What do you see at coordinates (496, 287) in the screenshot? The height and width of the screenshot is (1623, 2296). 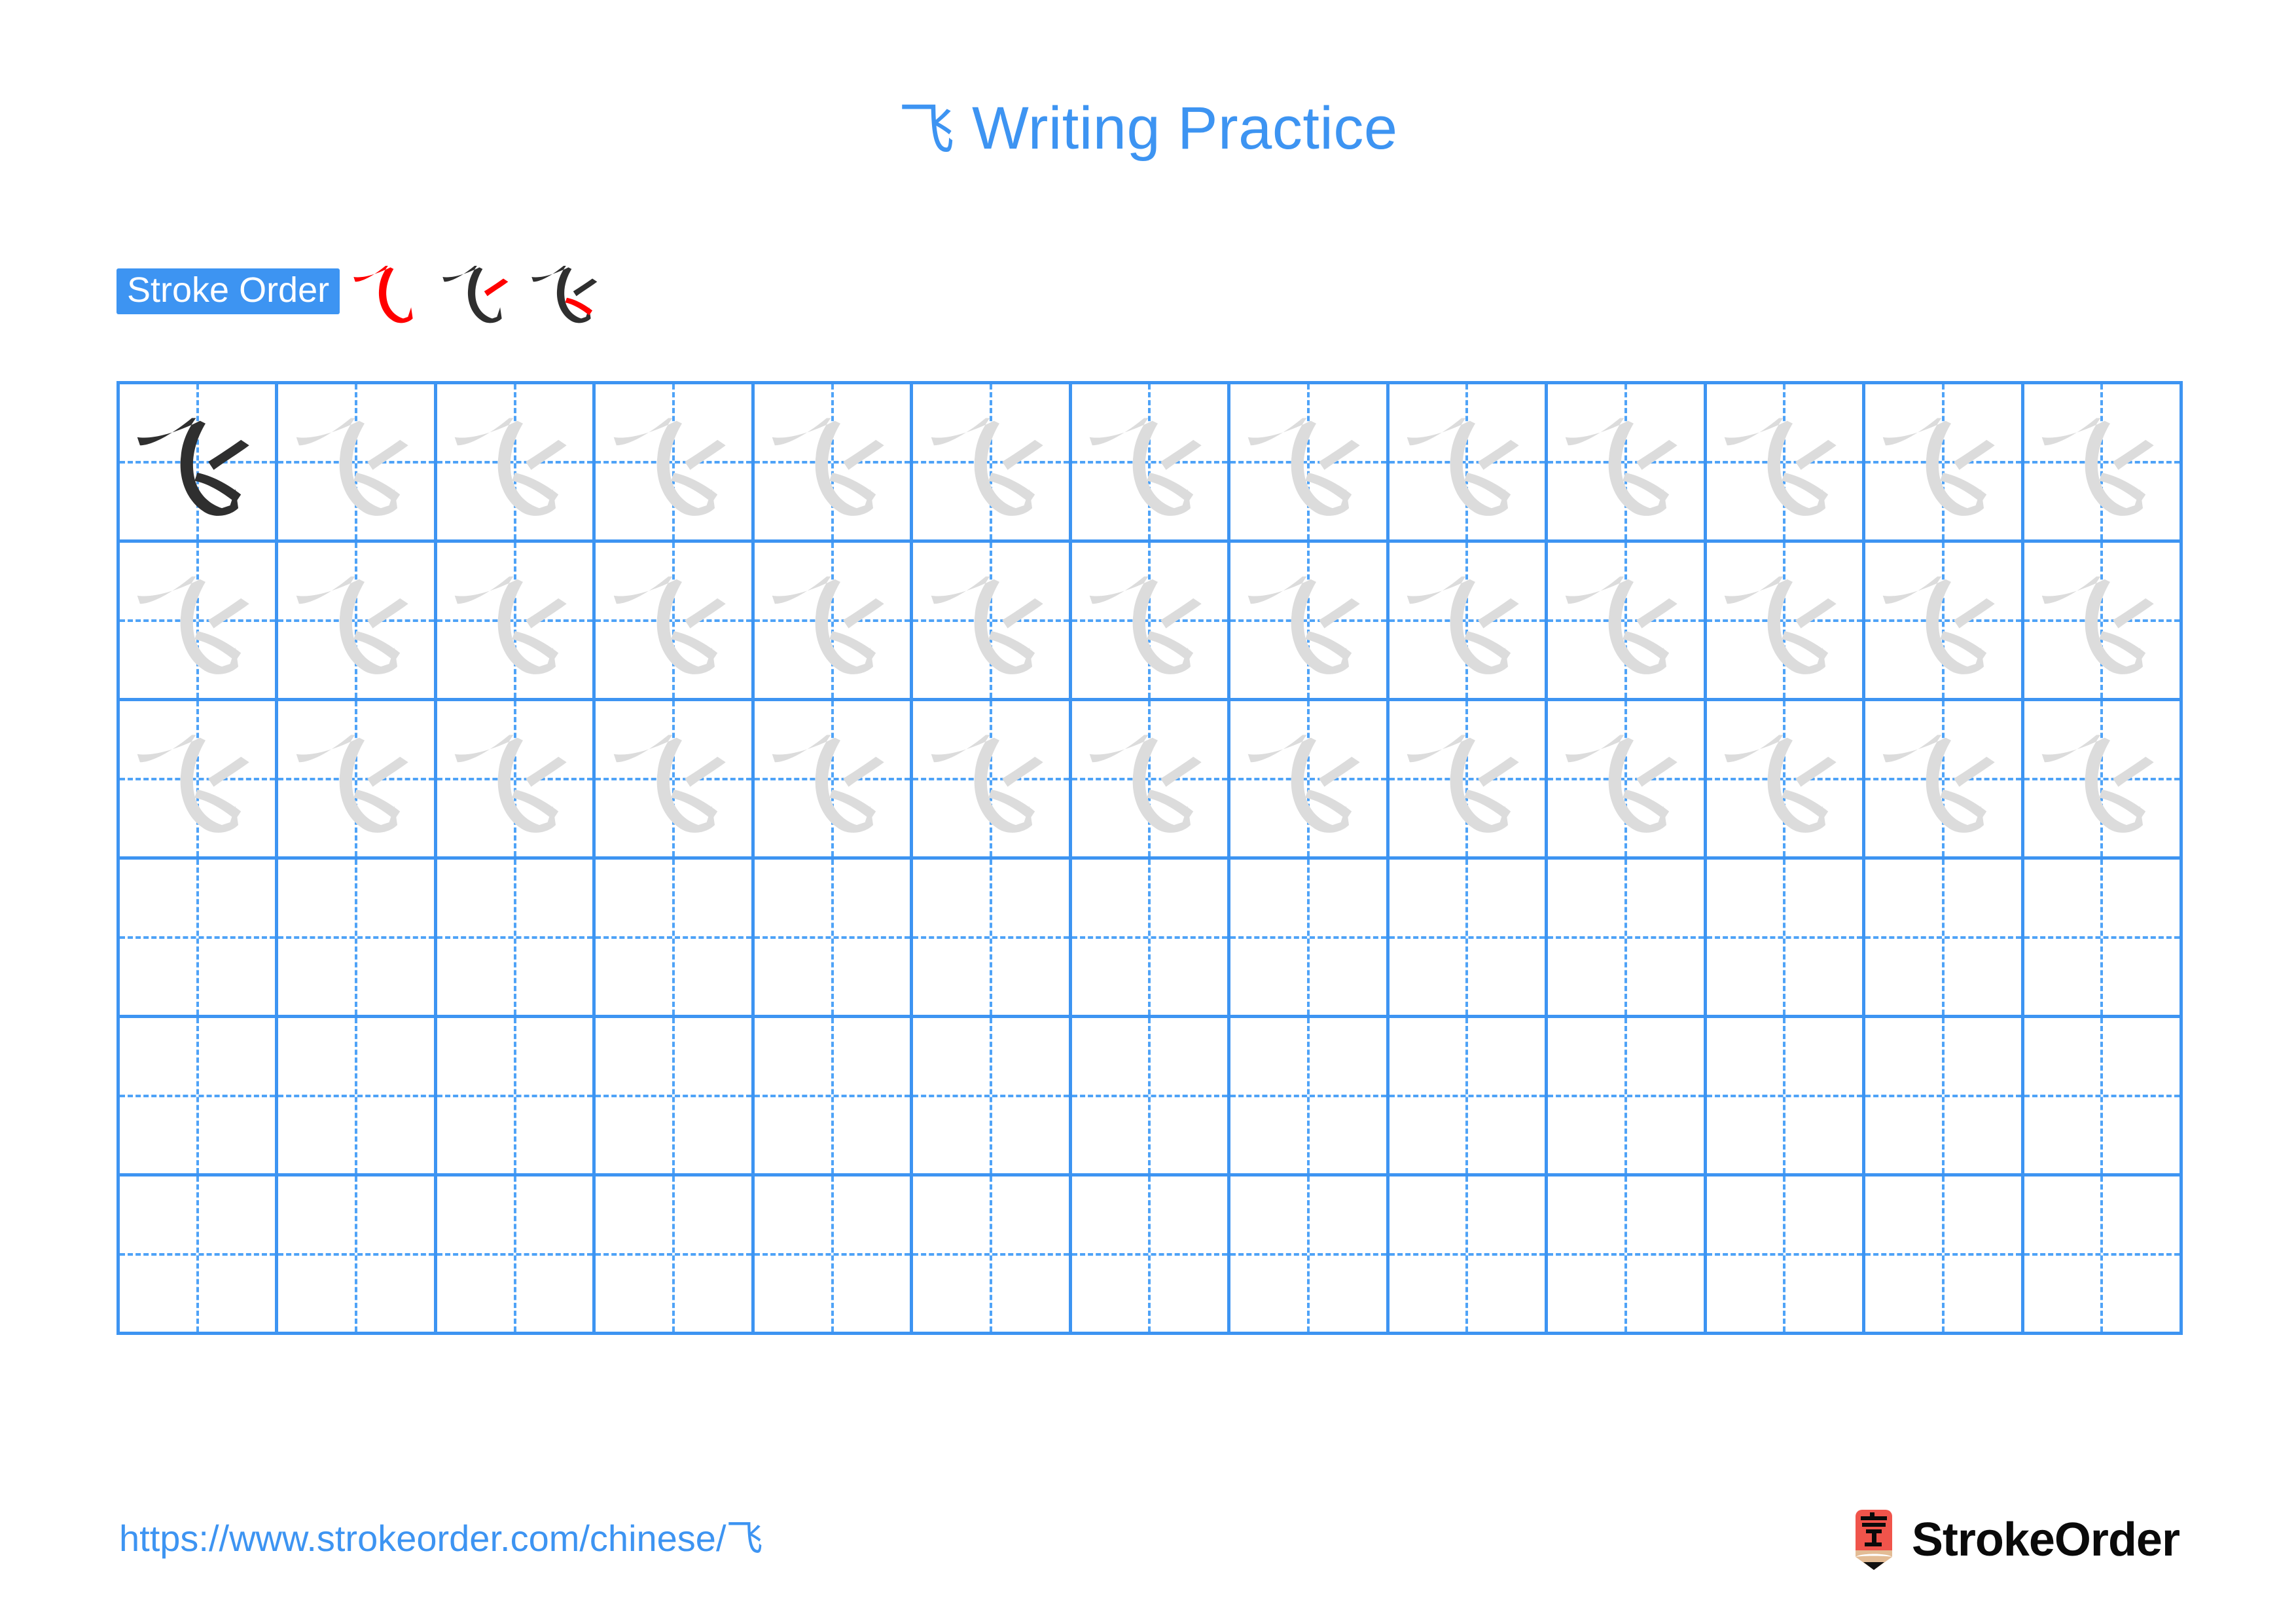 I see `stroke-2-pie-icon` at bounding box center [496, 287].